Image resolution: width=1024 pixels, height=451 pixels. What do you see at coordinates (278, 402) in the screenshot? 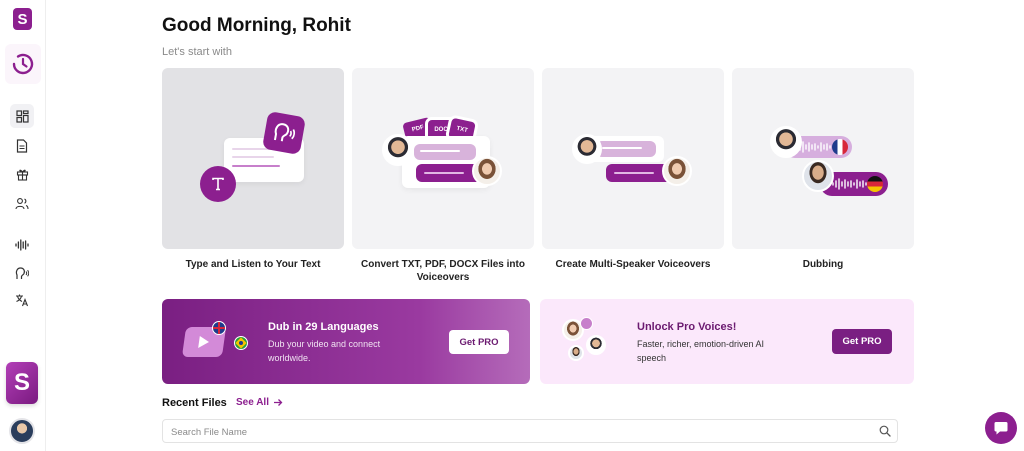
I see `arrow-right-icon` at bounding box center [278, 402].